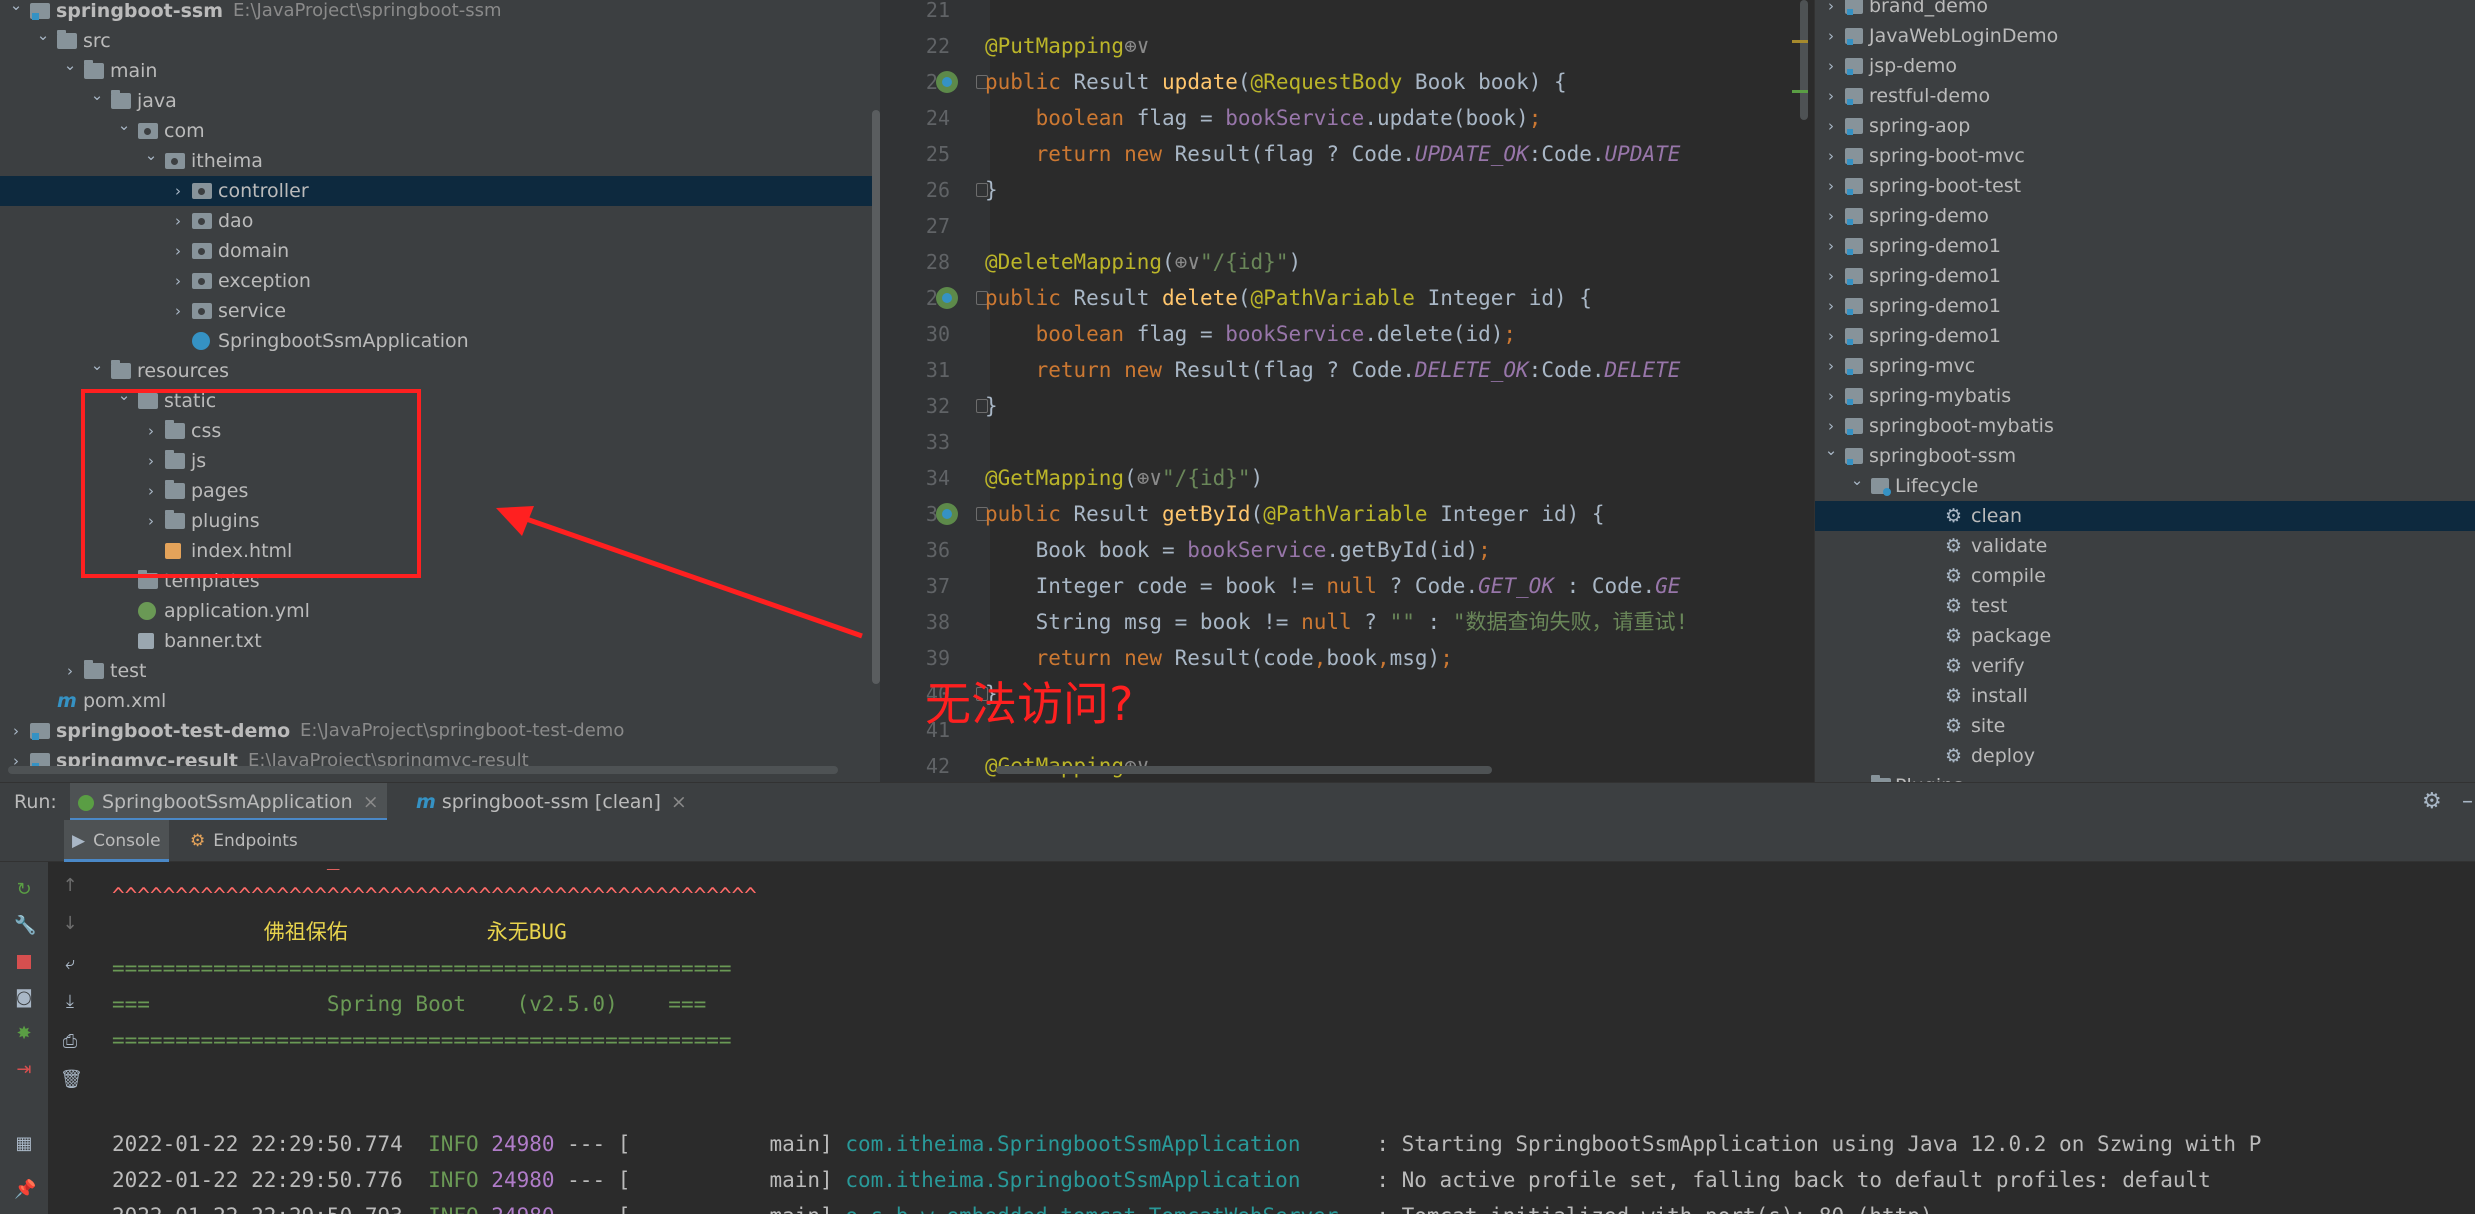 The height and width of the screenshot is (1214, 2475). What do you see at coordinates (24, 1144) in the screenshot?
I see `layout-icon: ▦` at bounding box center [24, 1144].